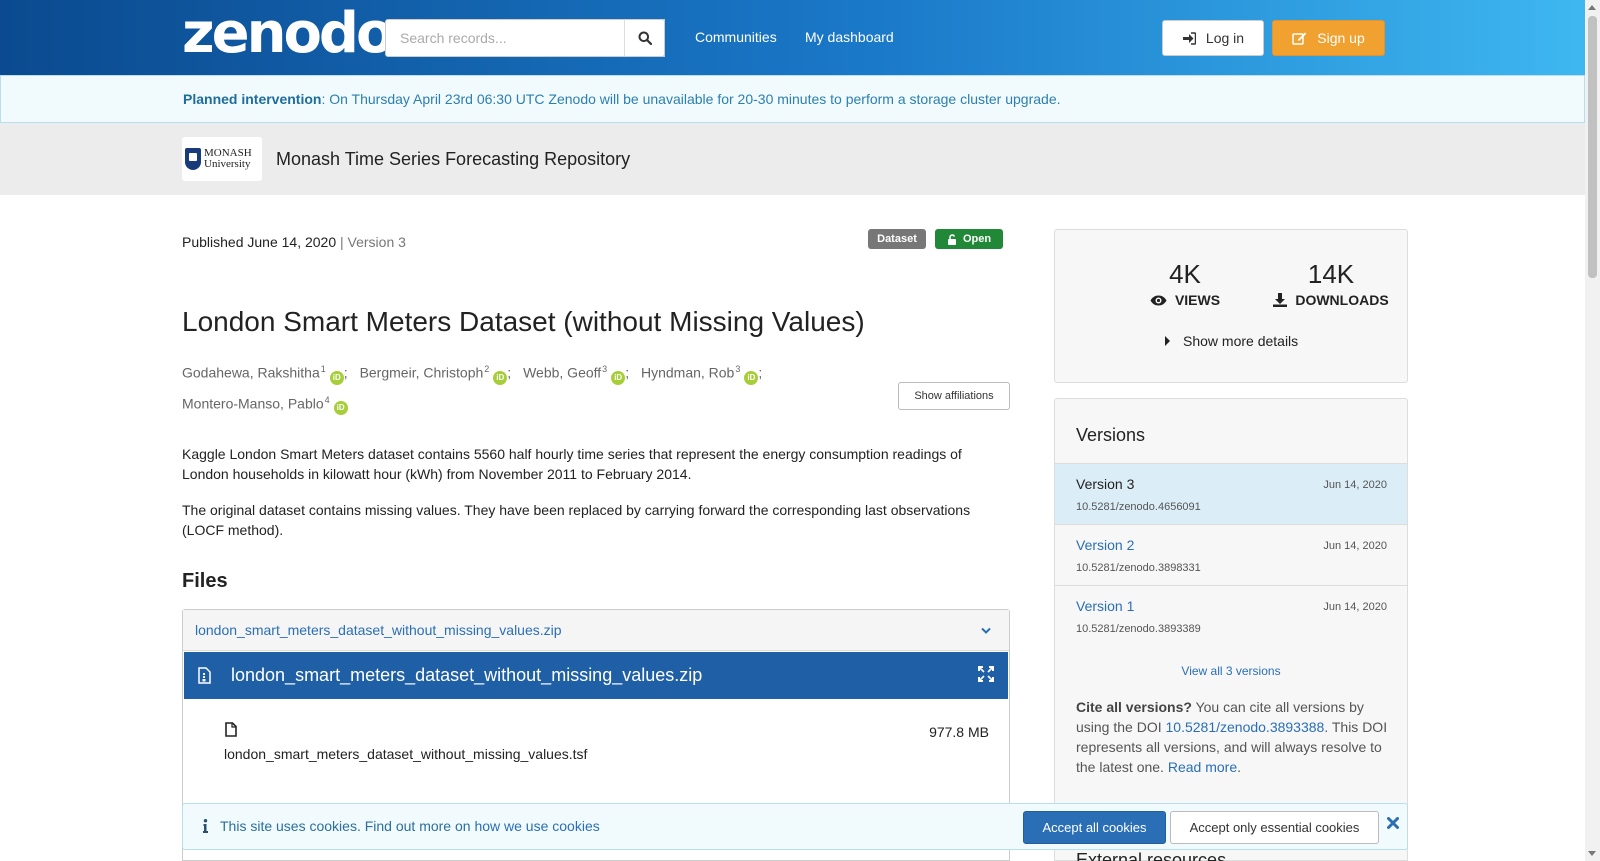 The width and height of the screenshot is (1600, 861). I want to click on close-icon, so click(1393, 825).